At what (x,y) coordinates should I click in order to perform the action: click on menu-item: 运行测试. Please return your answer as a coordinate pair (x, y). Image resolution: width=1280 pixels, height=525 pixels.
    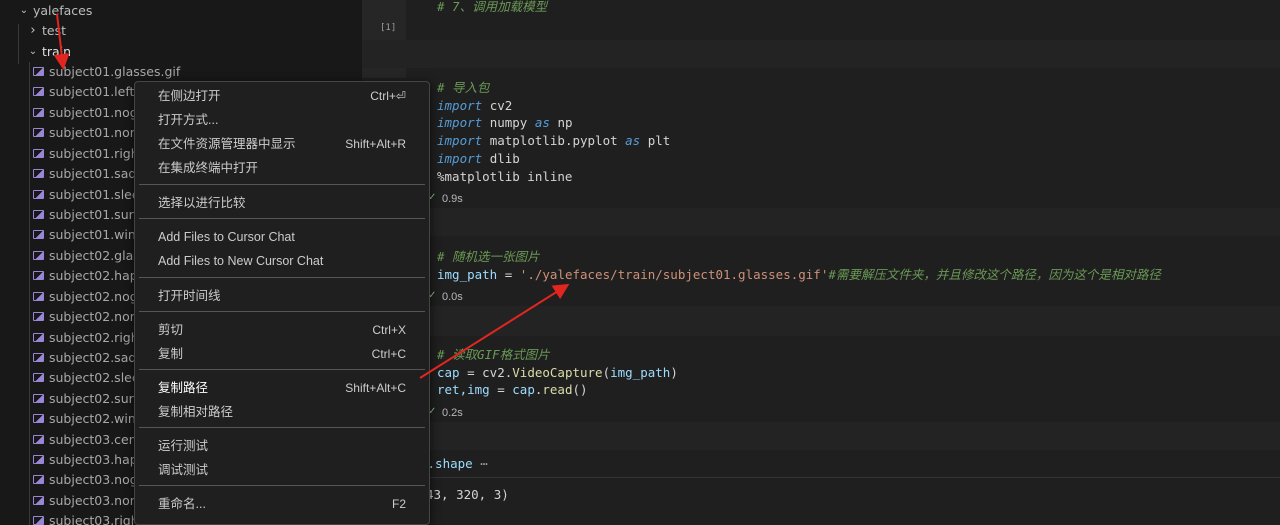
    Looking at the image, I should click on (282, 446).